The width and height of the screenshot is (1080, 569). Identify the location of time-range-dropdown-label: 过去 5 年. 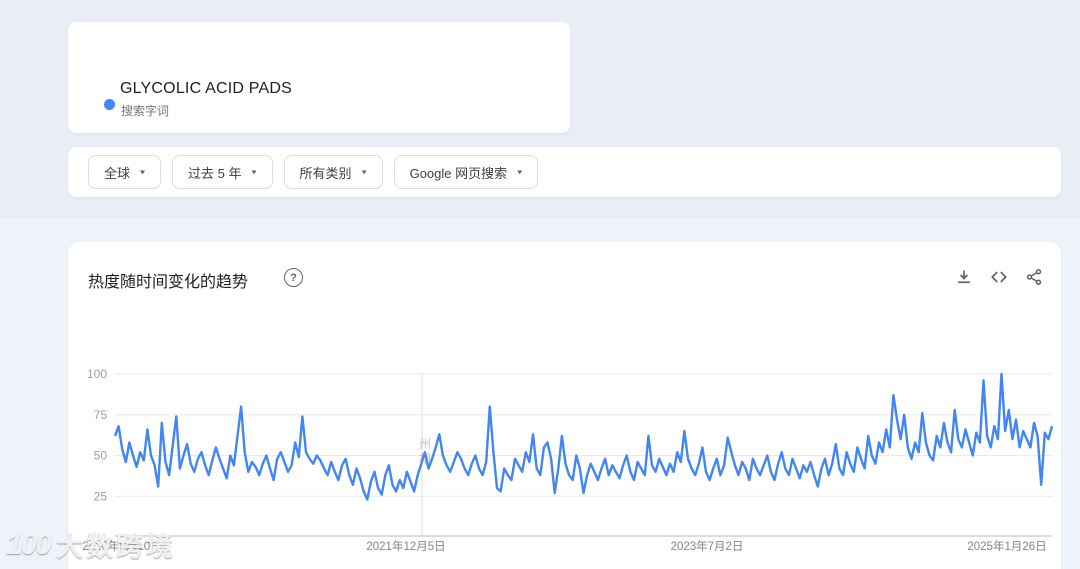
(215, 173).